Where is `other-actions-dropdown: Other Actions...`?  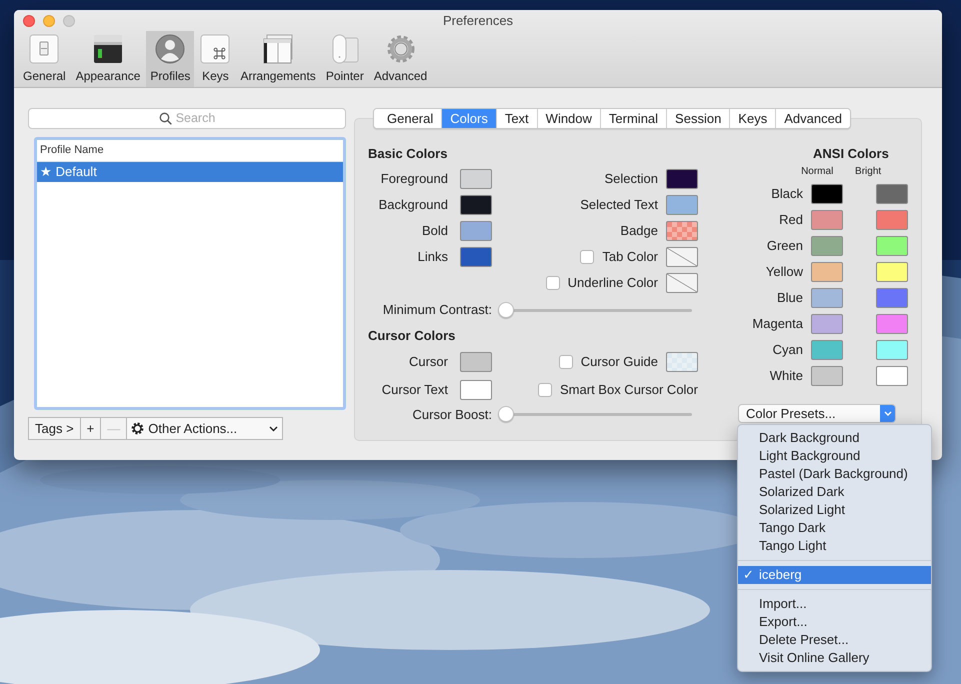
other-actions-dropdown: Other Actions... is located at coordinates (205, 428).